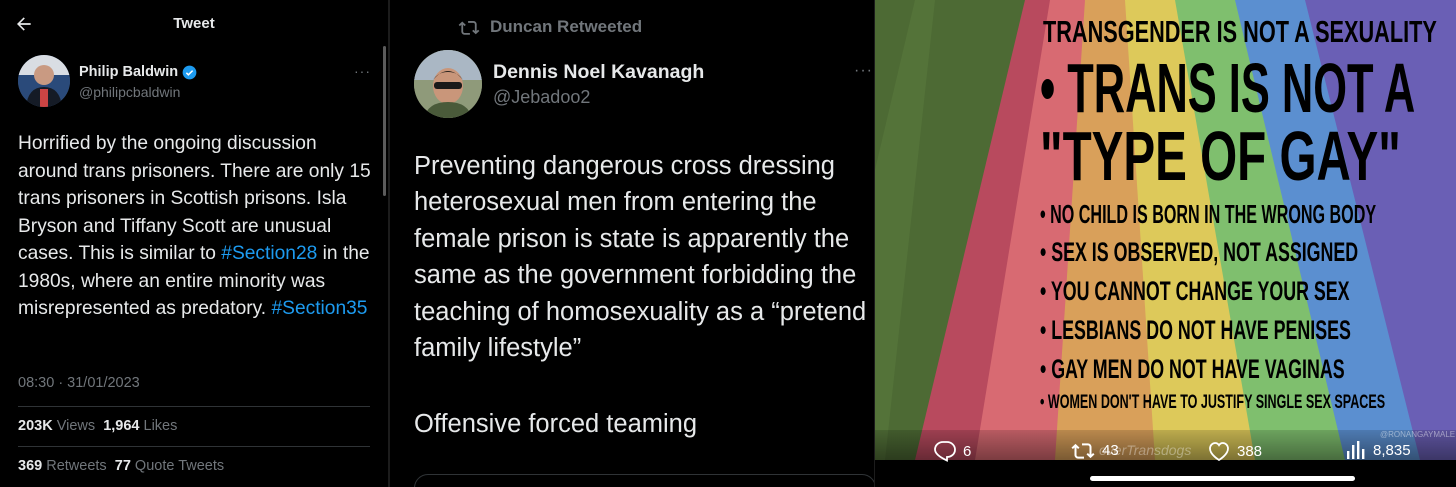  I want to click on retweets-label: Retweets, so click(76, 466).